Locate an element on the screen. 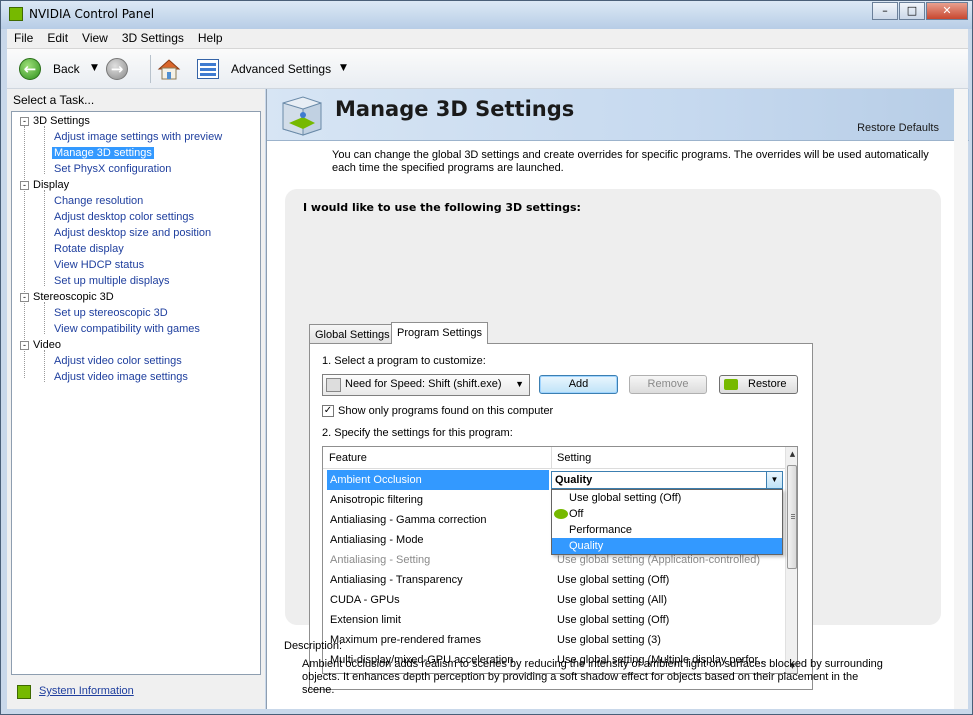 The image size is (973, 715). tree-item-multiple-displays: Set up multiple displays is located at coordinates (112, 281).